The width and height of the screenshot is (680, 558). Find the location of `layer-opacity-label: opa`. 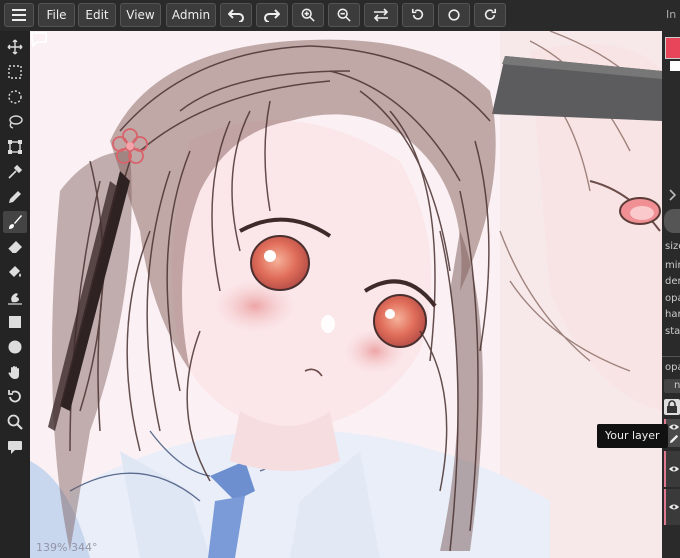

layer-opacity-label: opa is located at coordinates (672, 367).